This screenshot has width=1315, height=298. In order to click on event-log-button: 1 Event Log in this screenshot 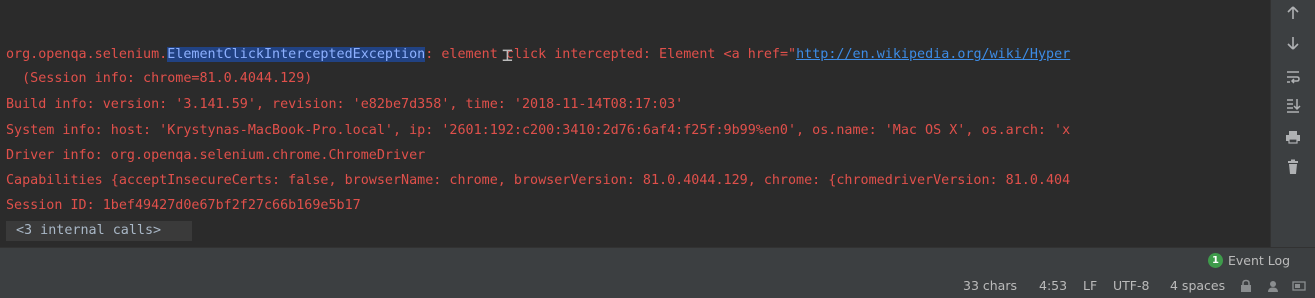, I will do `click(1249, 260)`.